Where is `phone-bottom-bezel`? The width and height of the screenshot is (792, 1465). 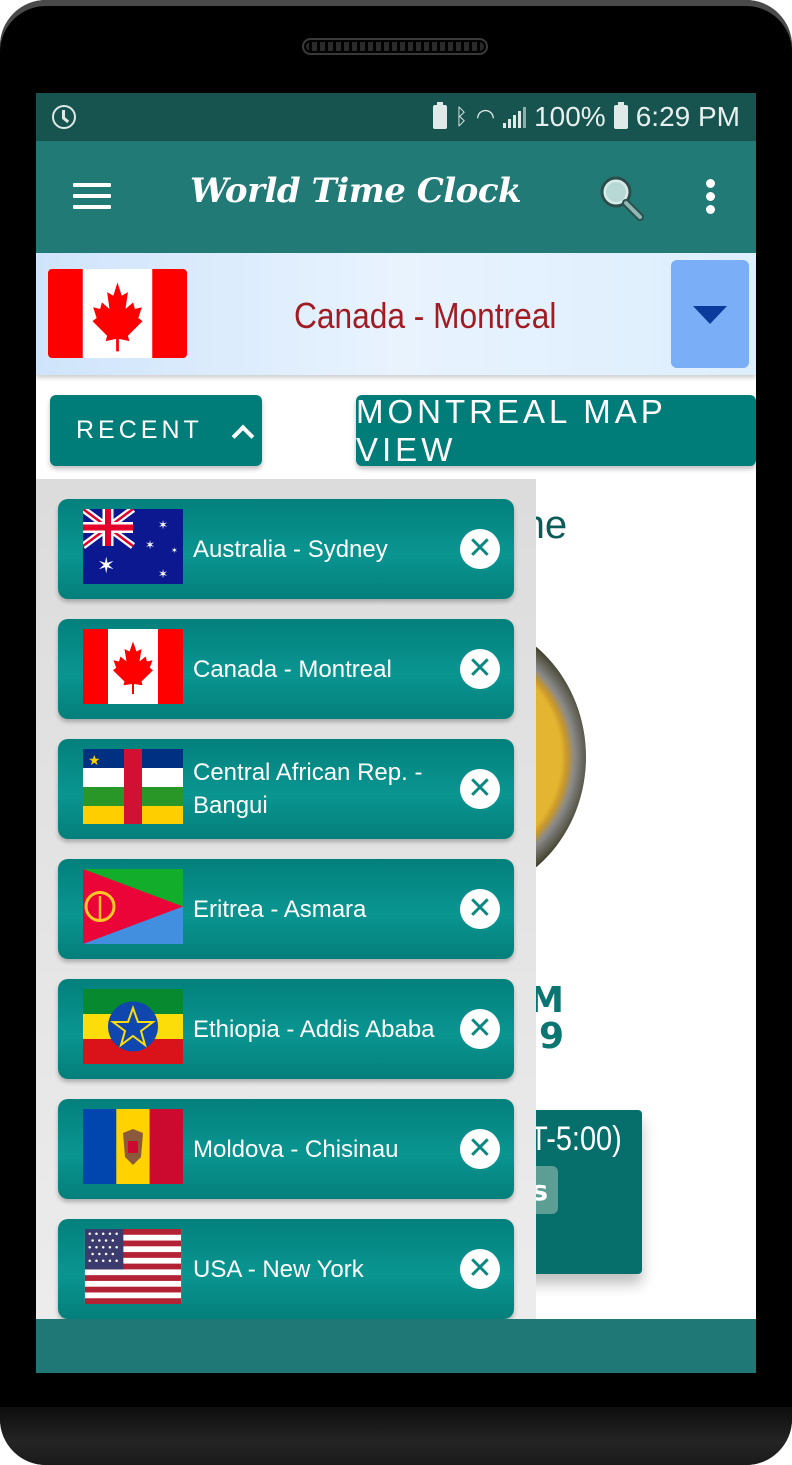 phone-bottom-bezel is located at coordinates (396, 1436).